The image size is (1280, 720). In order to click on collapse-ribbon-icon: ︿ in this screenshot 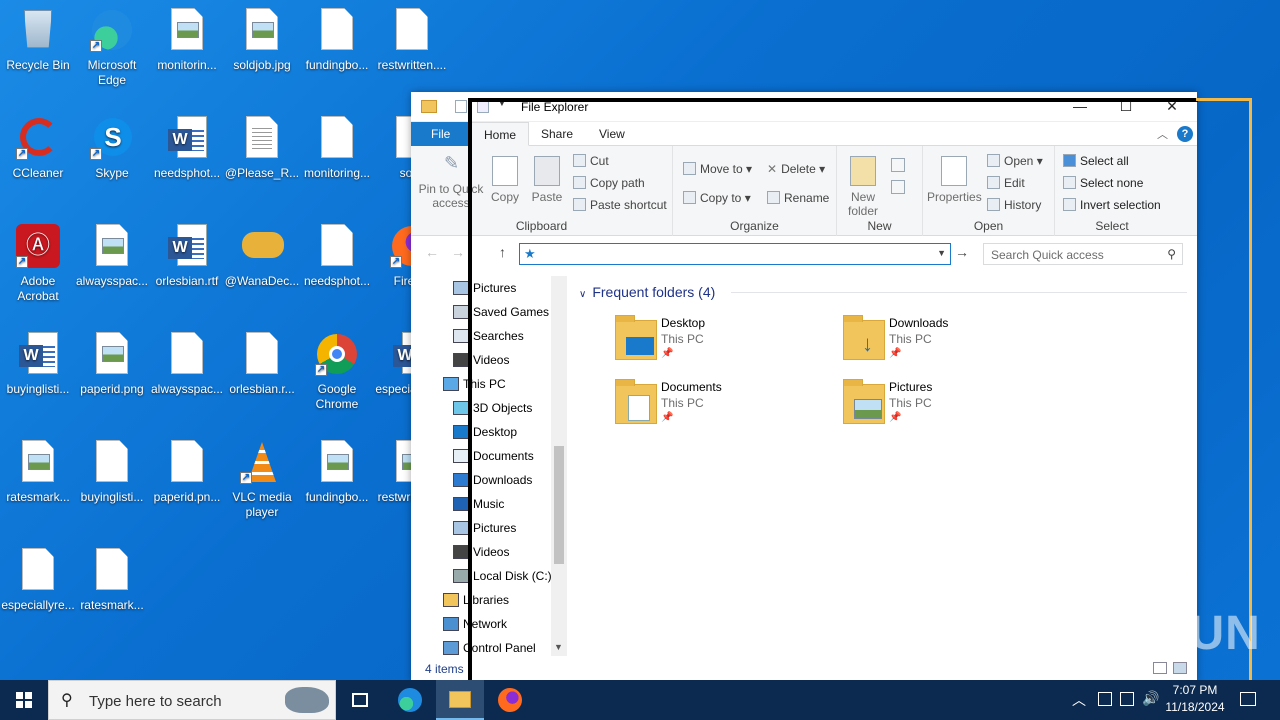, I will do `click(1162, 134)`.